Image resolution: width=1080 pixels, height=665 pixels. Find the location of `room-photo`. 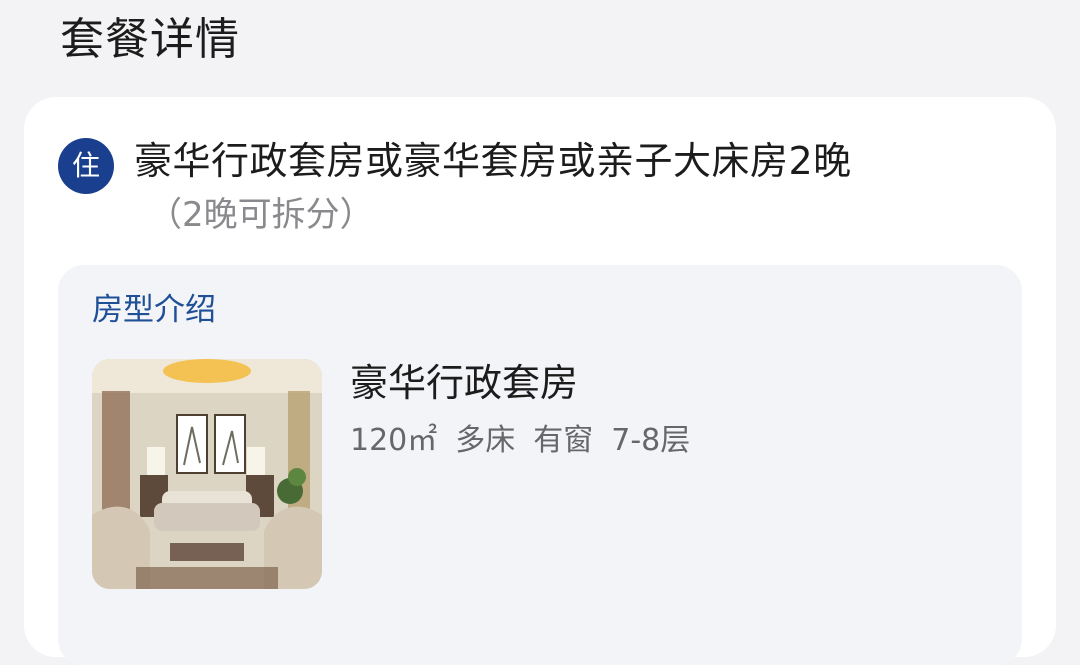

room-photo is located at coordinates (207, 474).